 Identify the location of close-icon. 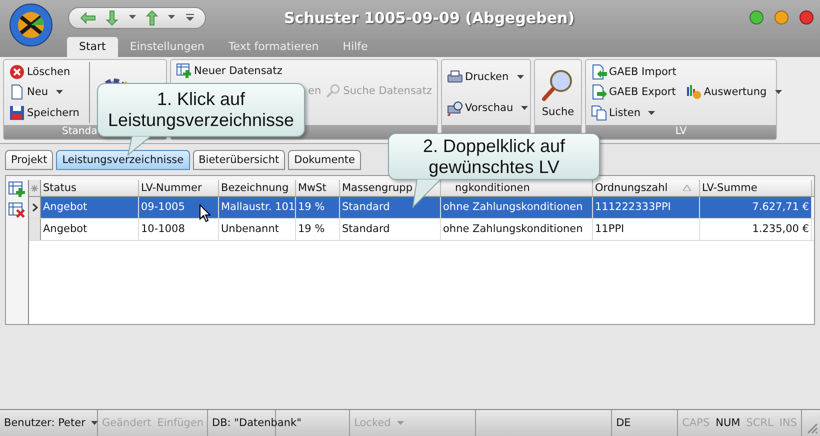
(806, 17).